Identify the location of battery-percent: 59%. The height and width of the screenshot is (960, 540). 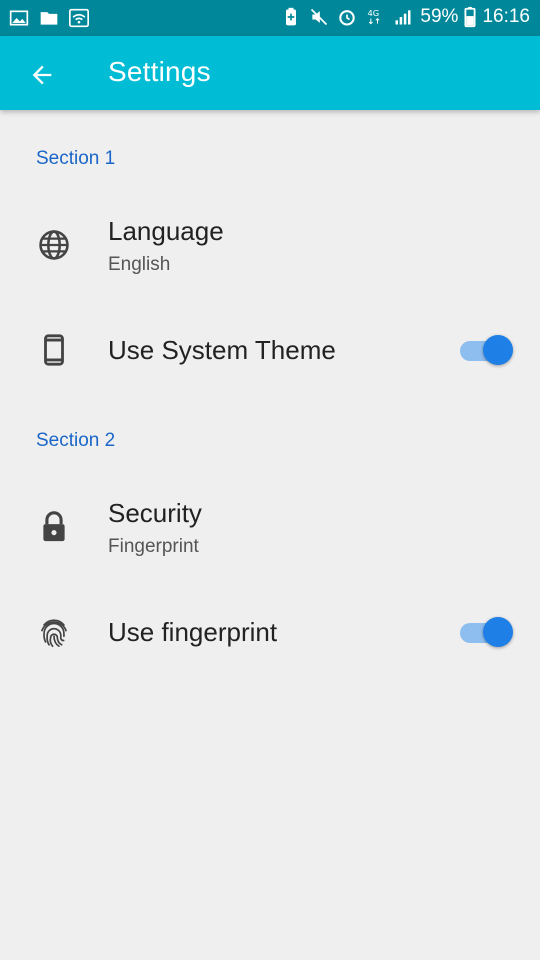
(439, 16).